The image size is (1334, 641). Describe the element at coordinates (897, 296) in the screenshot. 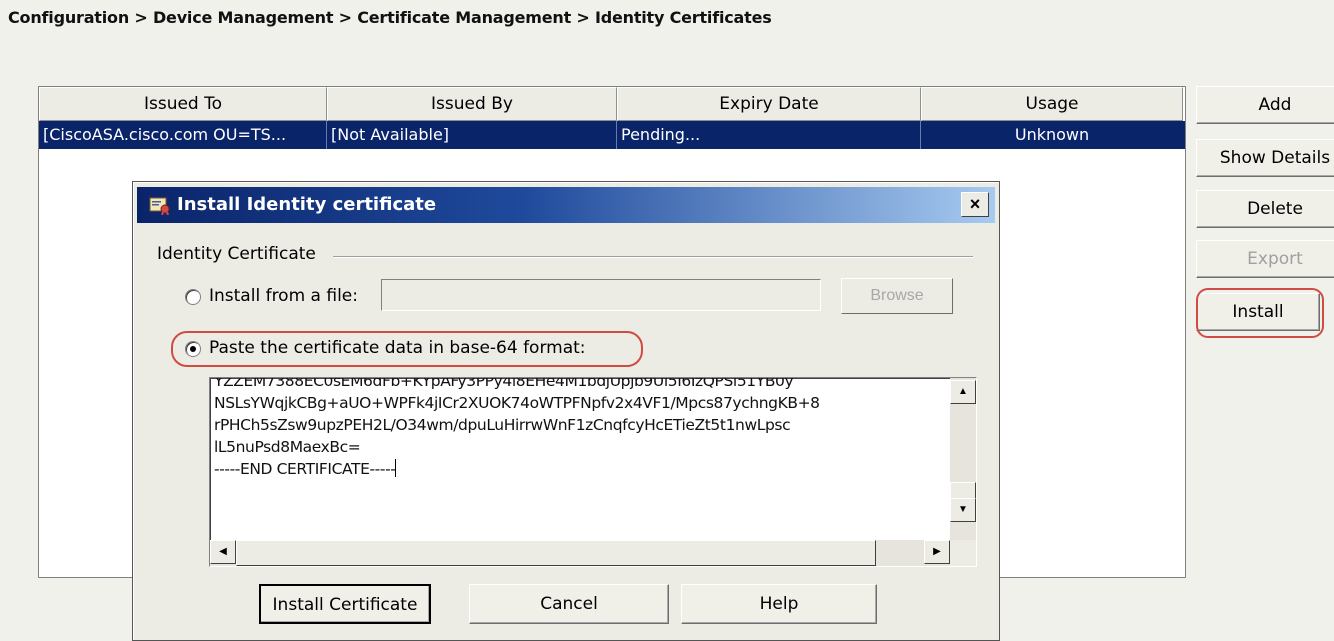

I see `browse-button: Browse` at that location.